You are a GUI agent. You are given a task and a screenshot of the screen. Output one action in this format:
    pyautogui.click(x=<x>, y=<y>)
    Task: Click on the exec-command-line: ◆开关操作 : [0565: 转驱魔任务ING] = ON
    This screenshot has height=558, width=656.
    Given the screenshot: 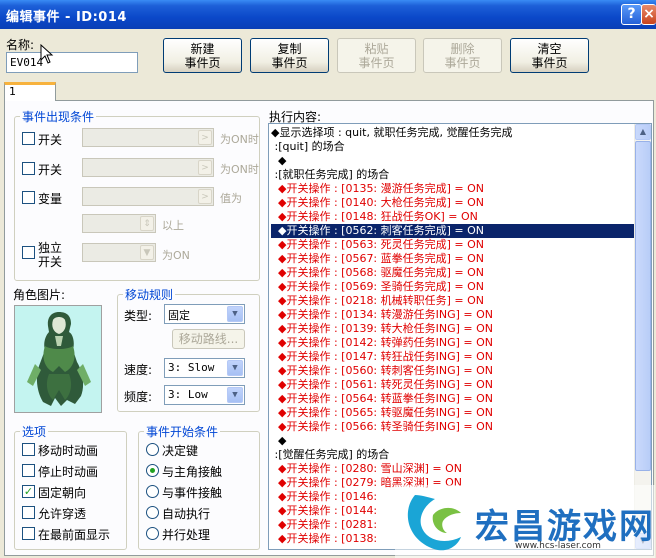 What is the action you would take?
    pyautogui.click(x=453, y=413)
    